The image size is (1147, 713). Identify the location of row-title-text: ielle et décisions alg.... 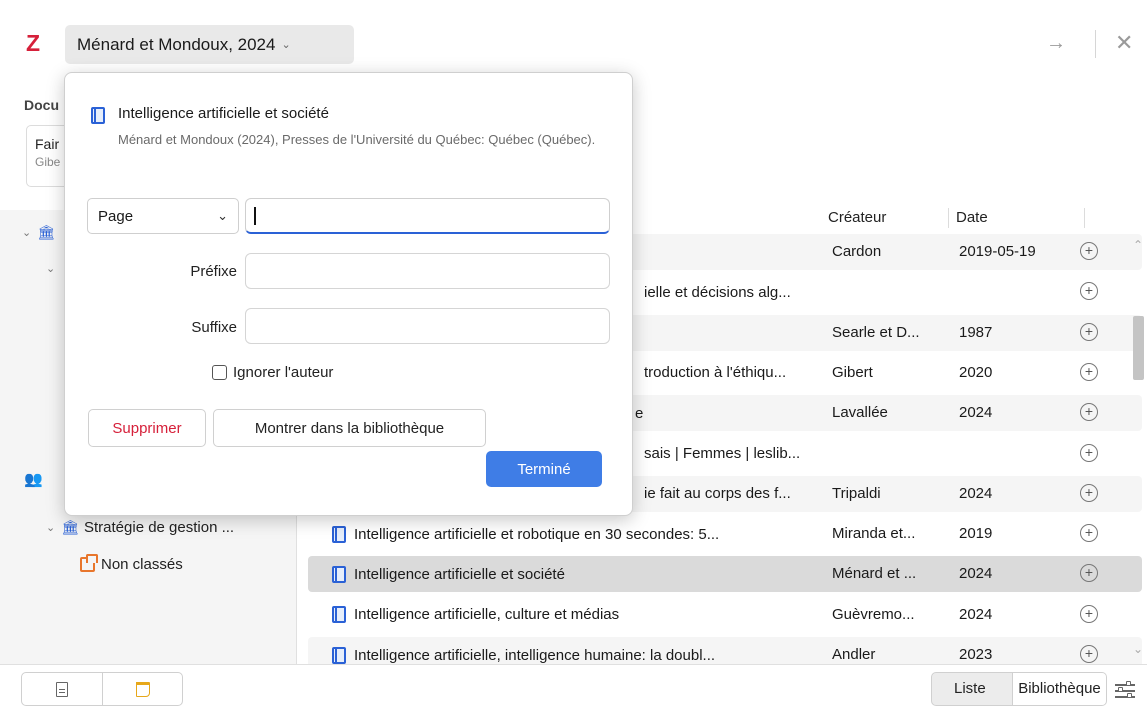
(717, 292).